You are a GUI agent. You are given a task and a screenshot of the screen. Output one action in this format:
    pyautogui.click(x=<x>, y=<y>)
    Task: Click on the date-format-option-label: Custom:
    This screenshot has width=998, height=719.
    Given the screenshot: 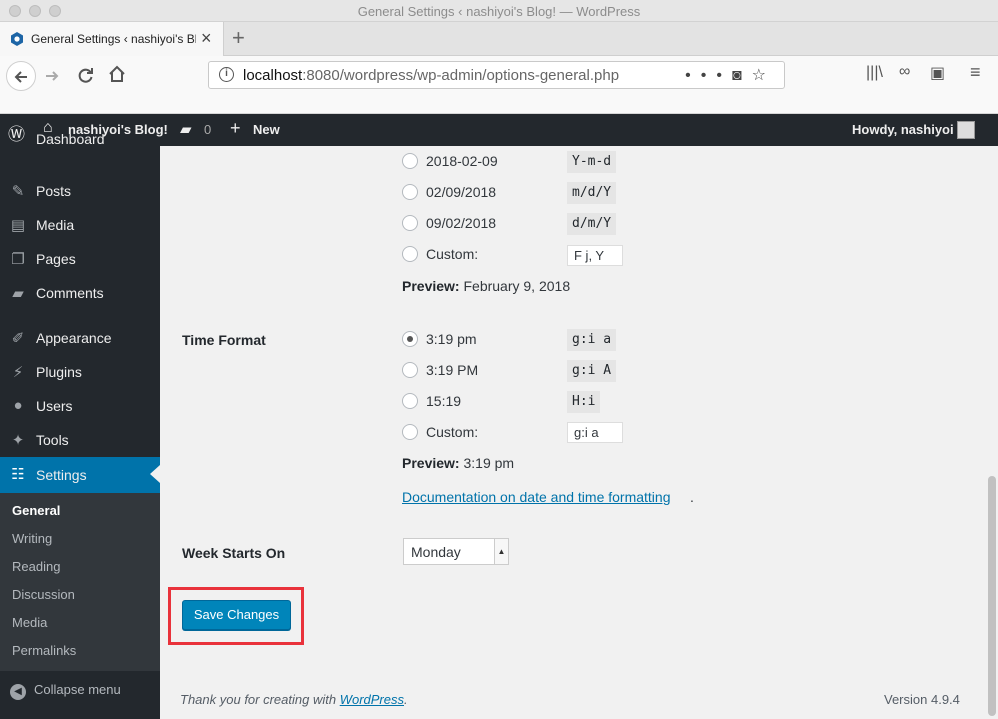 What is the action you would take?
    pyautogui.click(x=452, y=254)
    